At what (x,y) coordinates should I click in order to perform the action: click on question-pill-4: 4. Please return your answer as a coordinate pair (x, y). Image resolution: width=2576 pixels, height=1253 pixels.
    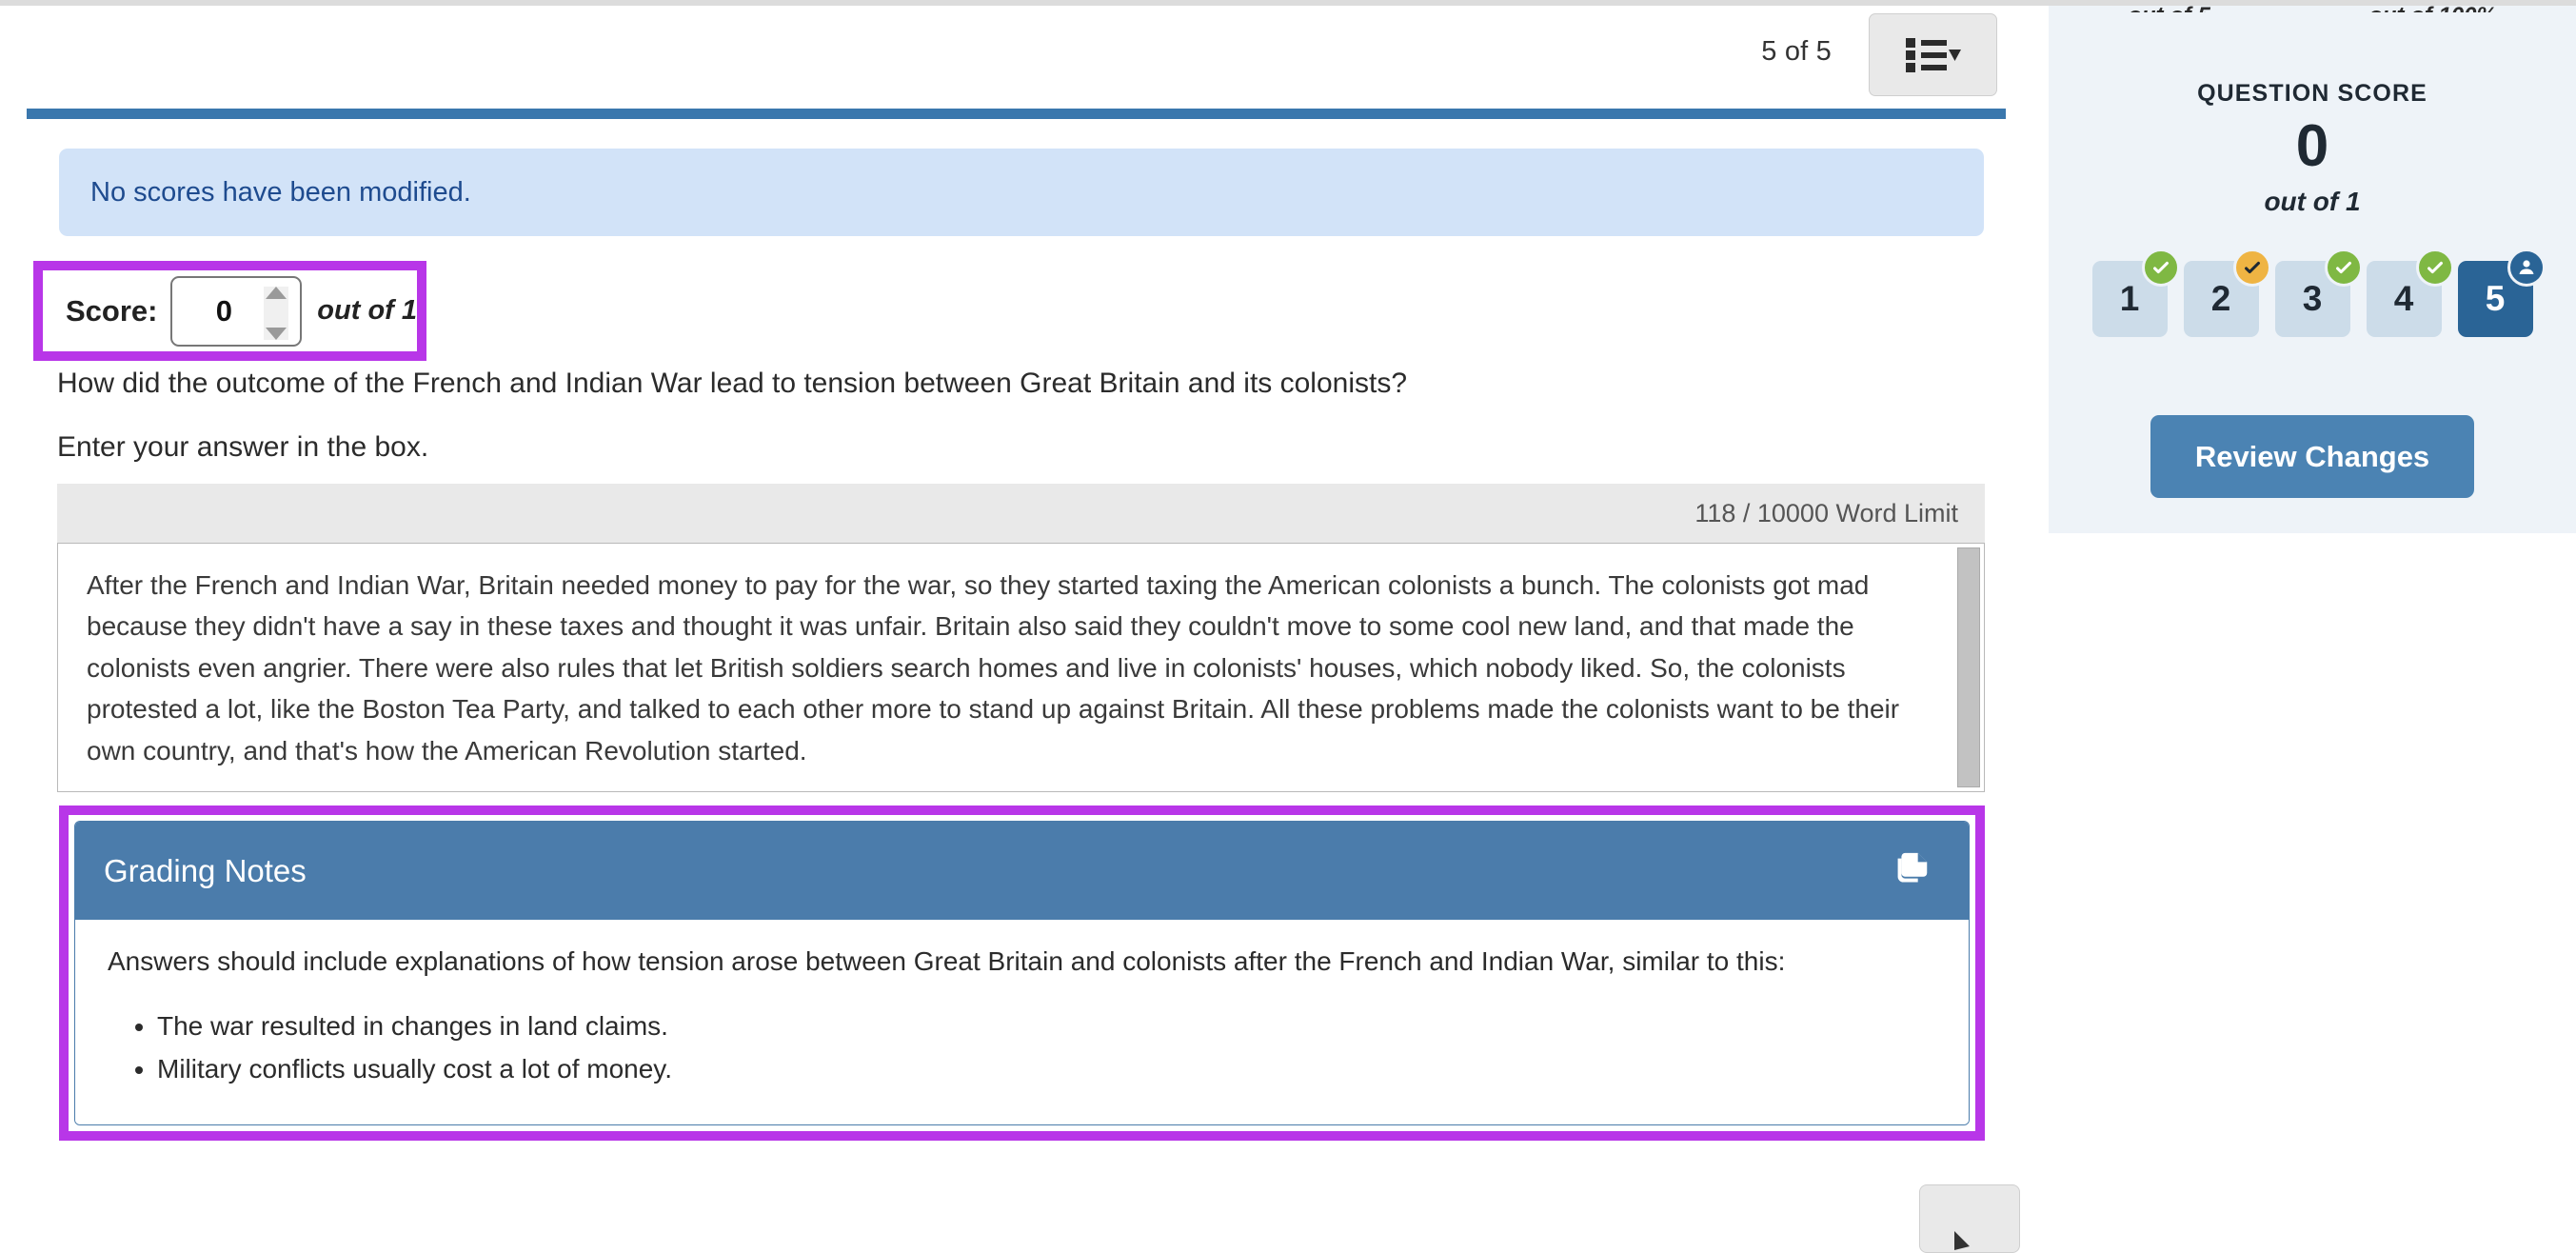
    Looking at the image, I should click on (2410, 293).